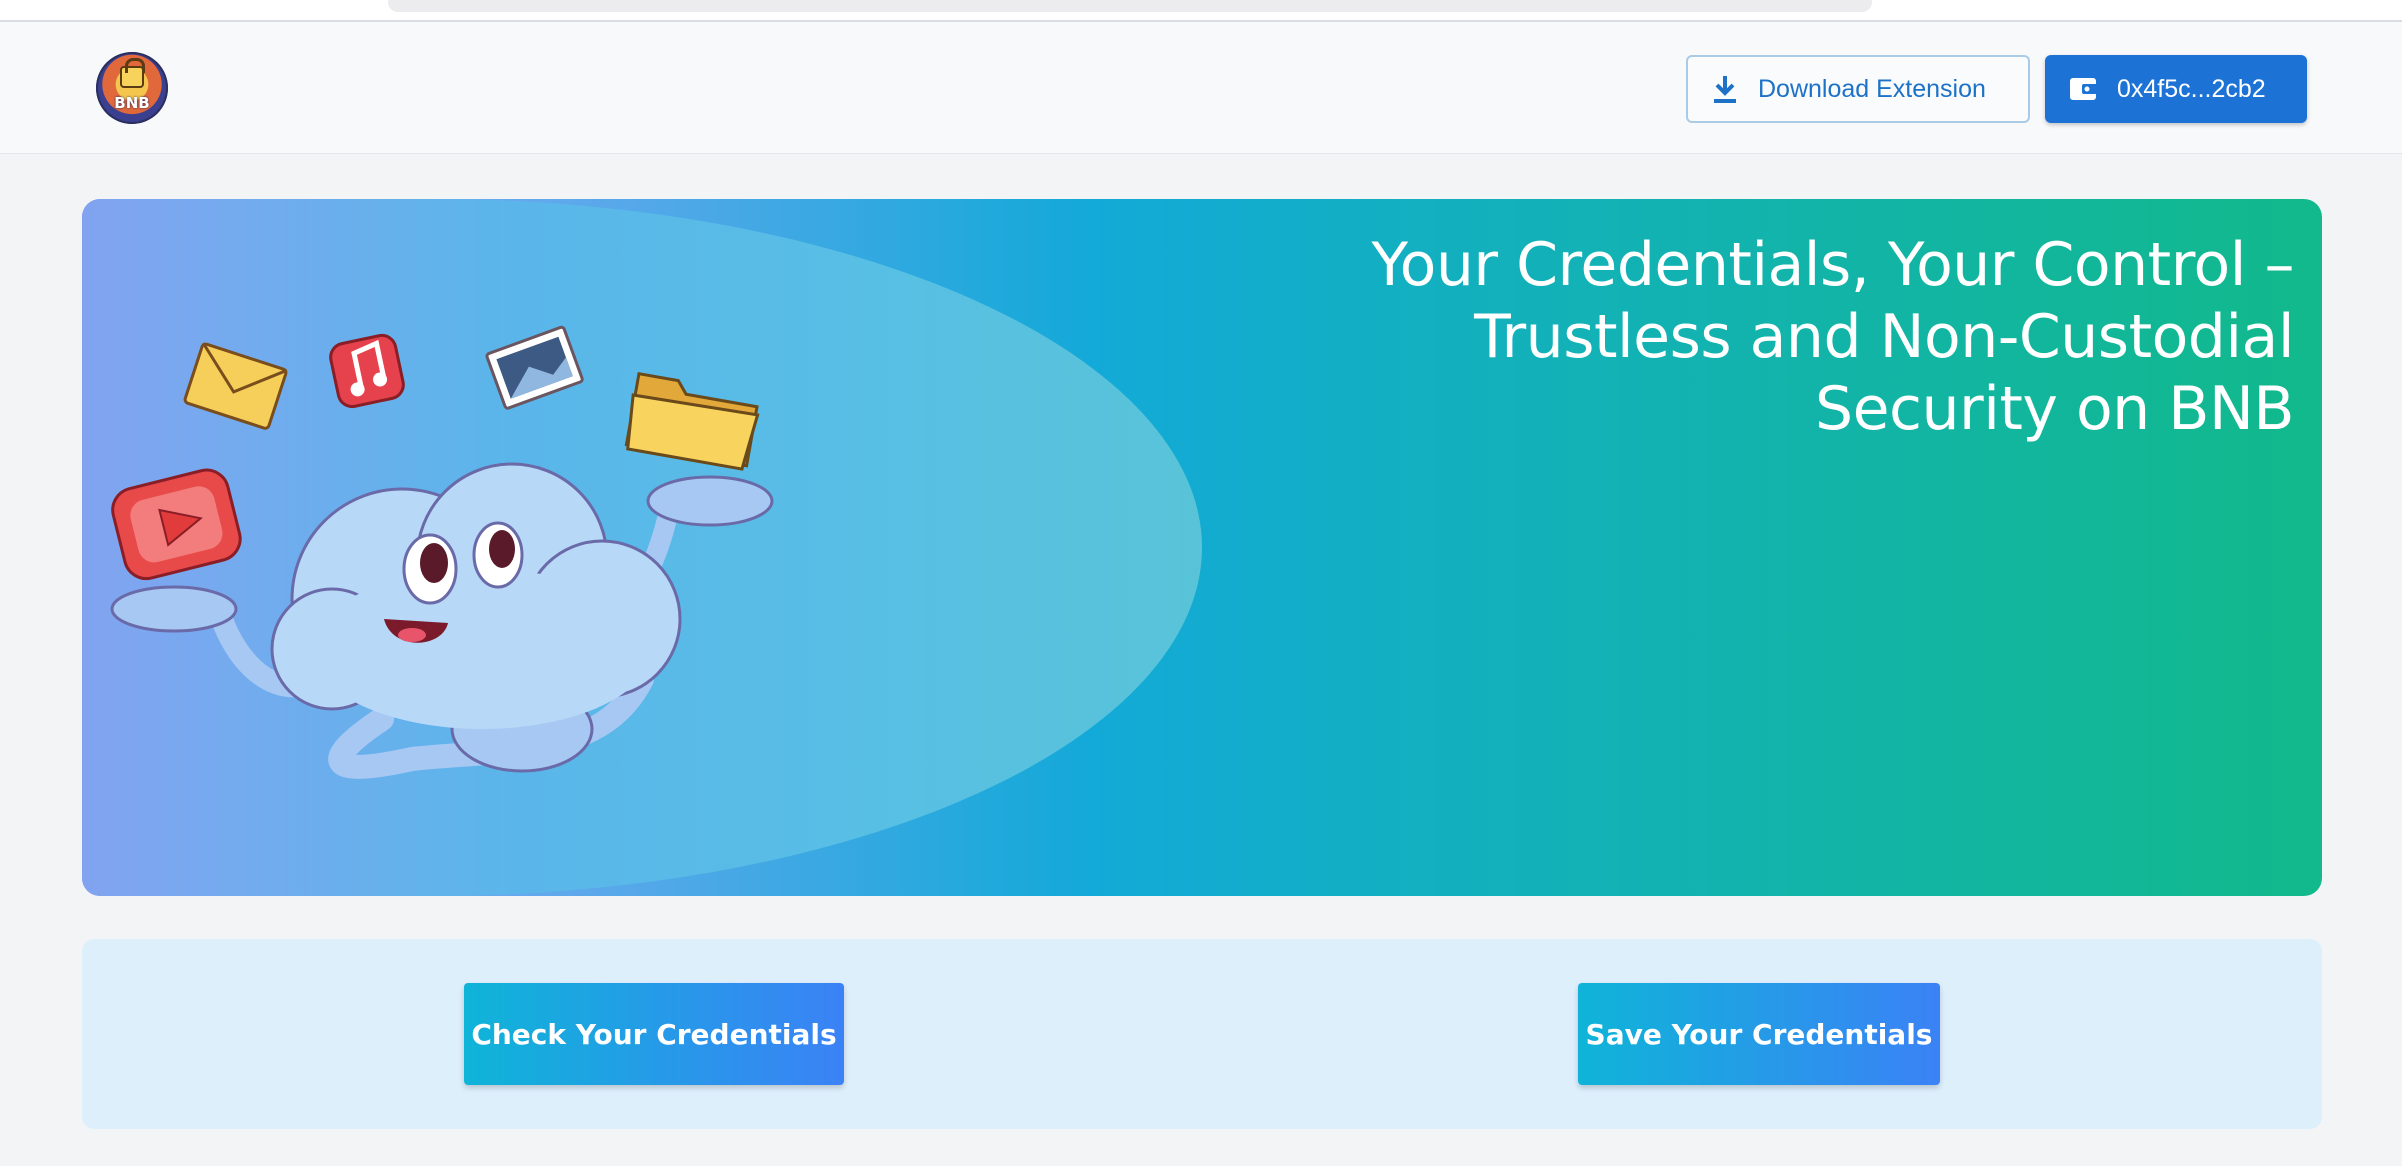  I want to click on music-note-icon, so click(367, 371).